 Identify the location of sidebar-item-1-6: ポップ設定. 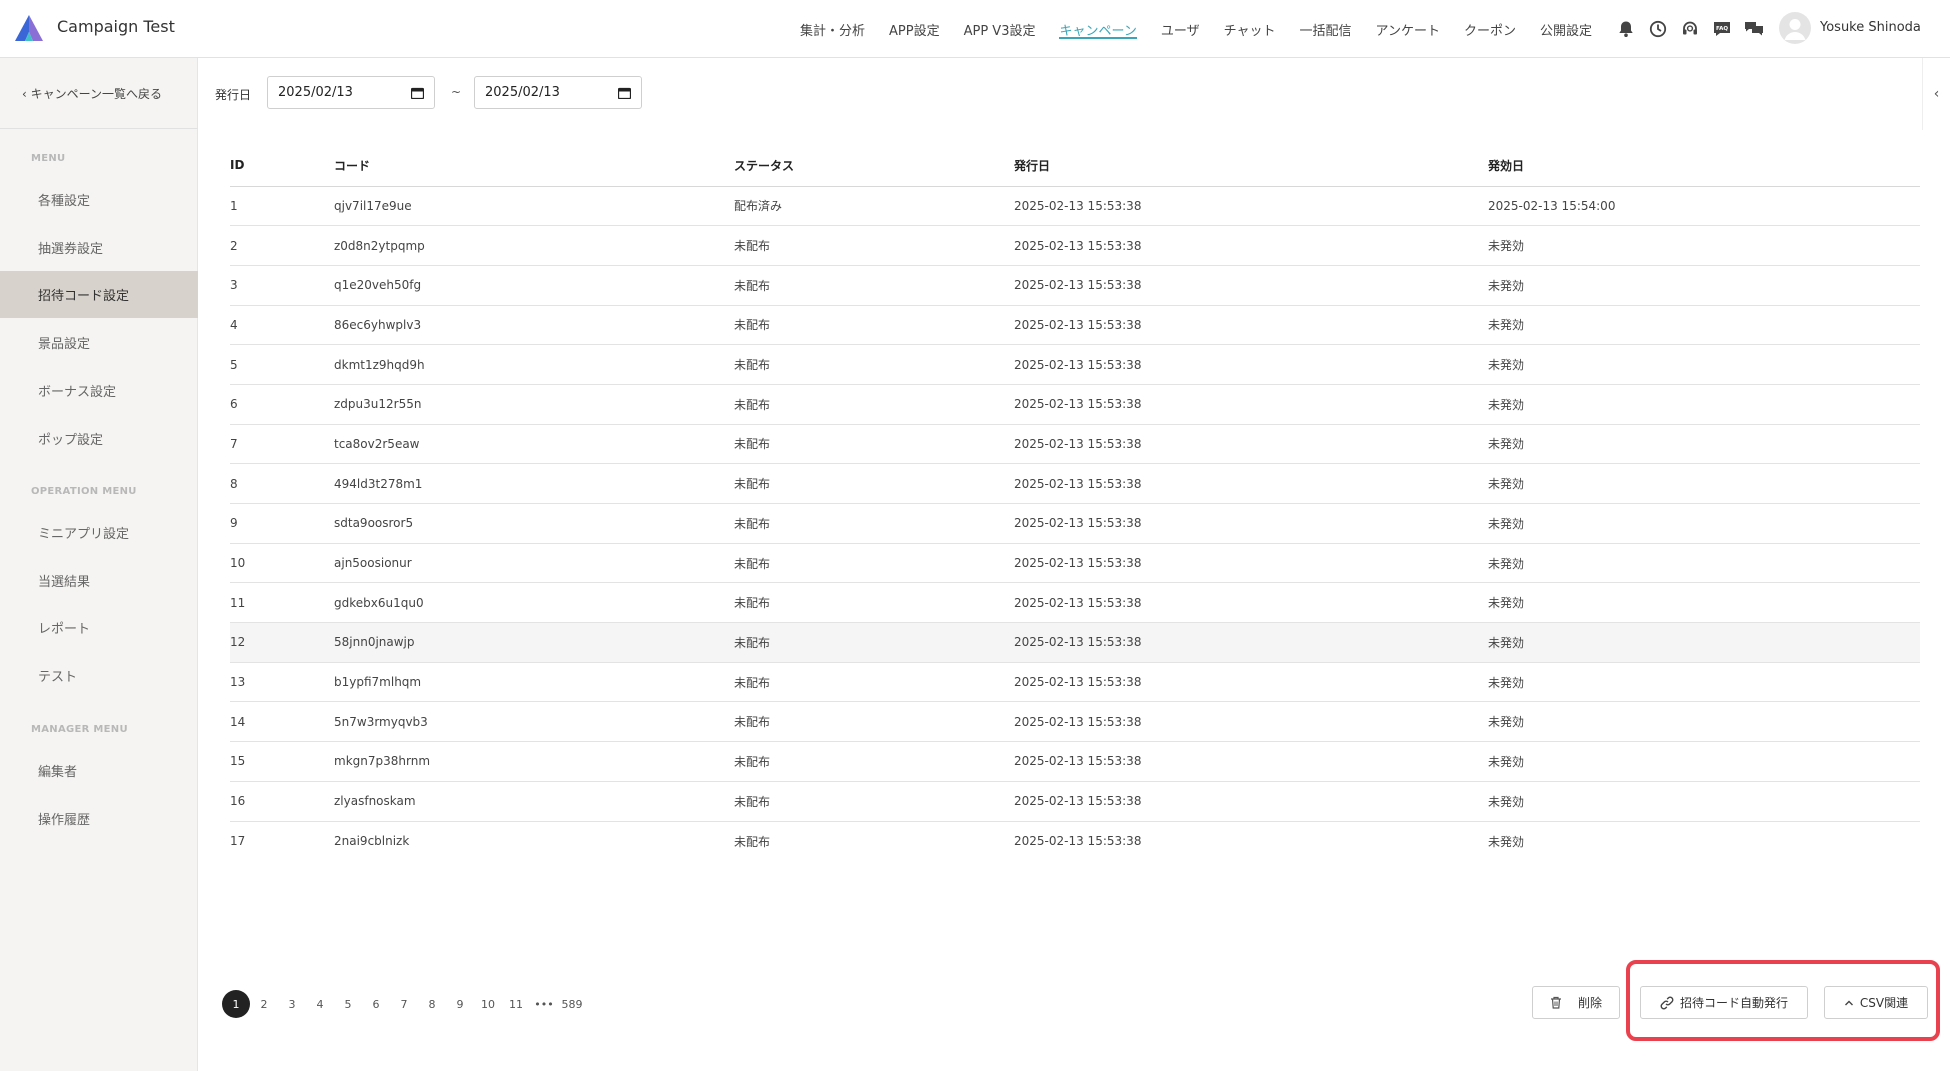
(99, 438).